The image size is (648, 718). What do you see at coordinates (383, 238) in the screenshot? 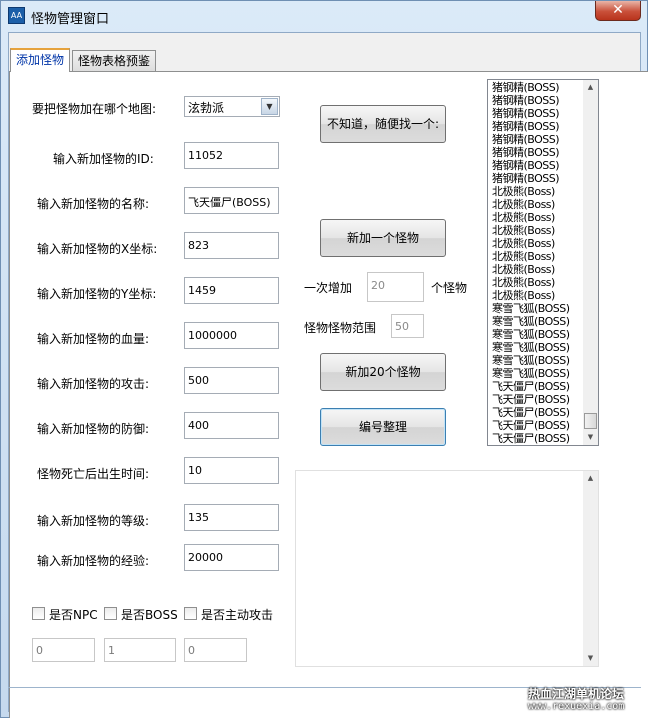
I see `add-one-monster-button: 新加一个怪物` at bounding box center [383, 238].